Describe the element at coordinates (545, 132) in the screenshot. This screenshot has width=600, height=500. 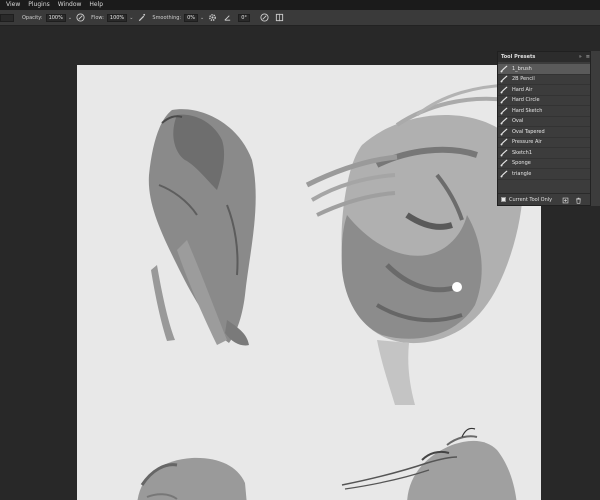
I see `preset-item: Oval Tapered` at that location.